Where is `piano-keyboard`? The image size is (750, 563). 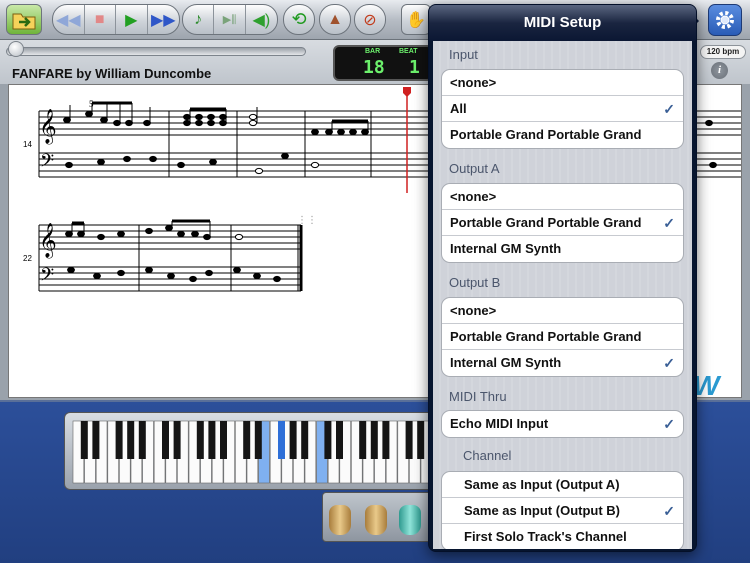 piano-keyboard is located at coordinates (249, 451).